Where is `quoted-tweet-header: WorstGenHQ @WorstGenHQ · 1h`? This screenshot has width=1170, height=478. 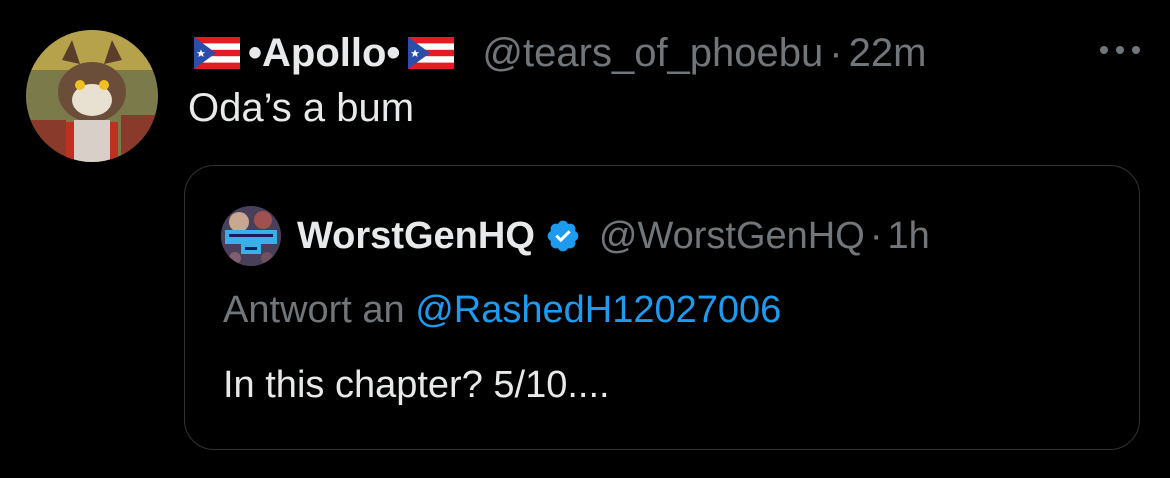 quoted-tweet-header: WorstGenHQ @WorstGenHQ · 1h is located at coordinates (575, 236).